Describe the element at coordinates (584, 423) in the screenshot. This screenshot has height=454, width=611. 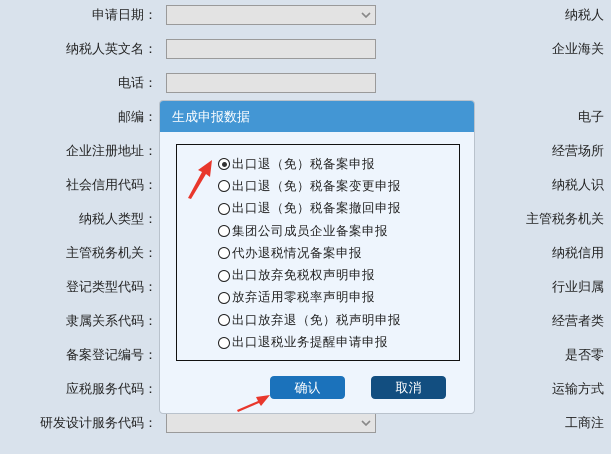
I see `field-label: 工商注` at that location.